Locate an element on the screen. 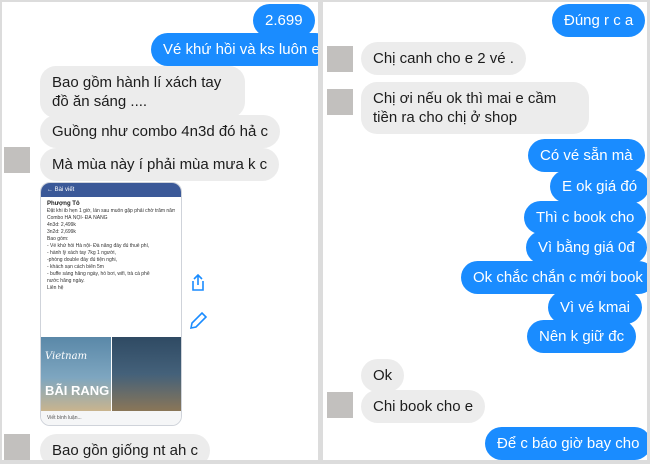  post-line: - hành lý xách tay 7kg 1 người, is located at coordinates (81, 253).